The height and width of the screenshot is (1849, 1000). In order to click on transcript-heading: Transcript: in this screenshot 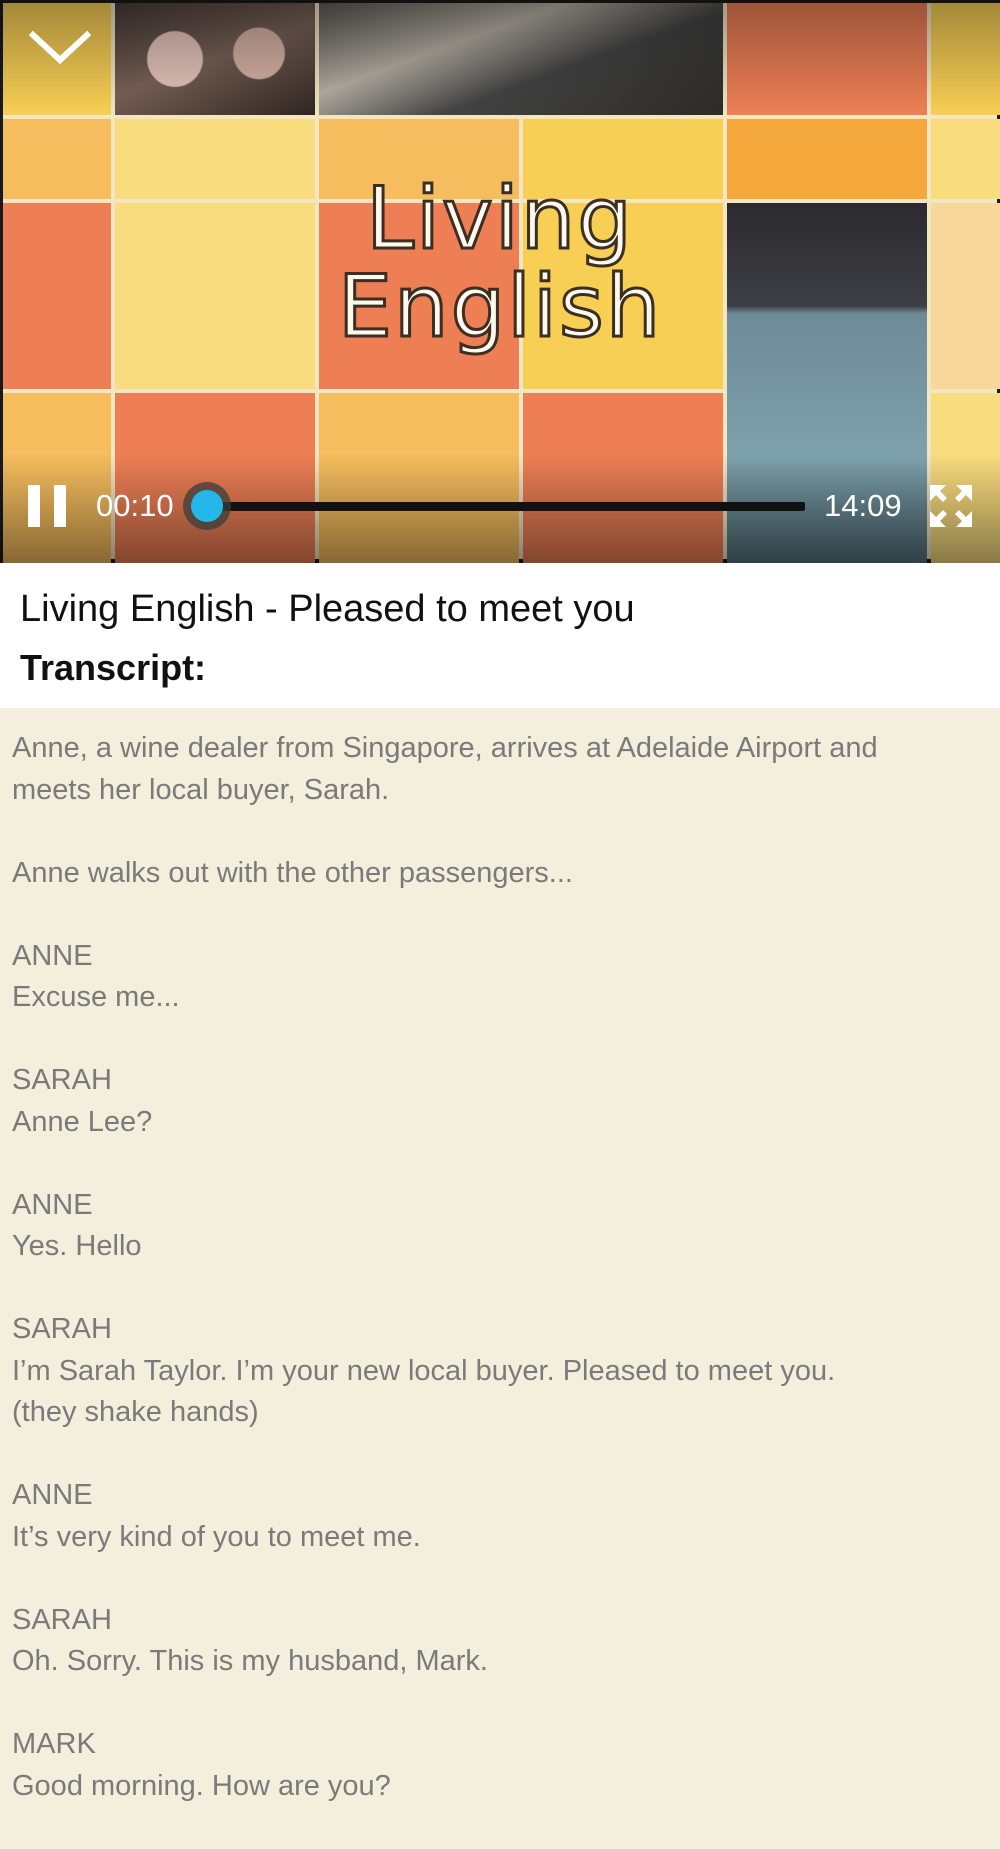, I will do `click(113, 667)`.